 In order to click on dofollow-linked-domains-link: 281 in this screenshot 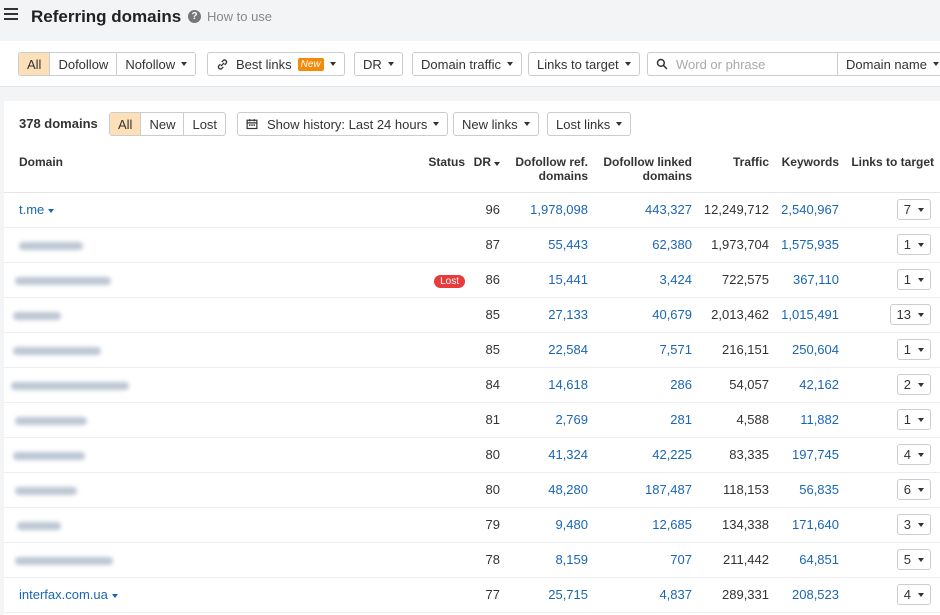, I will do `click(646, 420)`.